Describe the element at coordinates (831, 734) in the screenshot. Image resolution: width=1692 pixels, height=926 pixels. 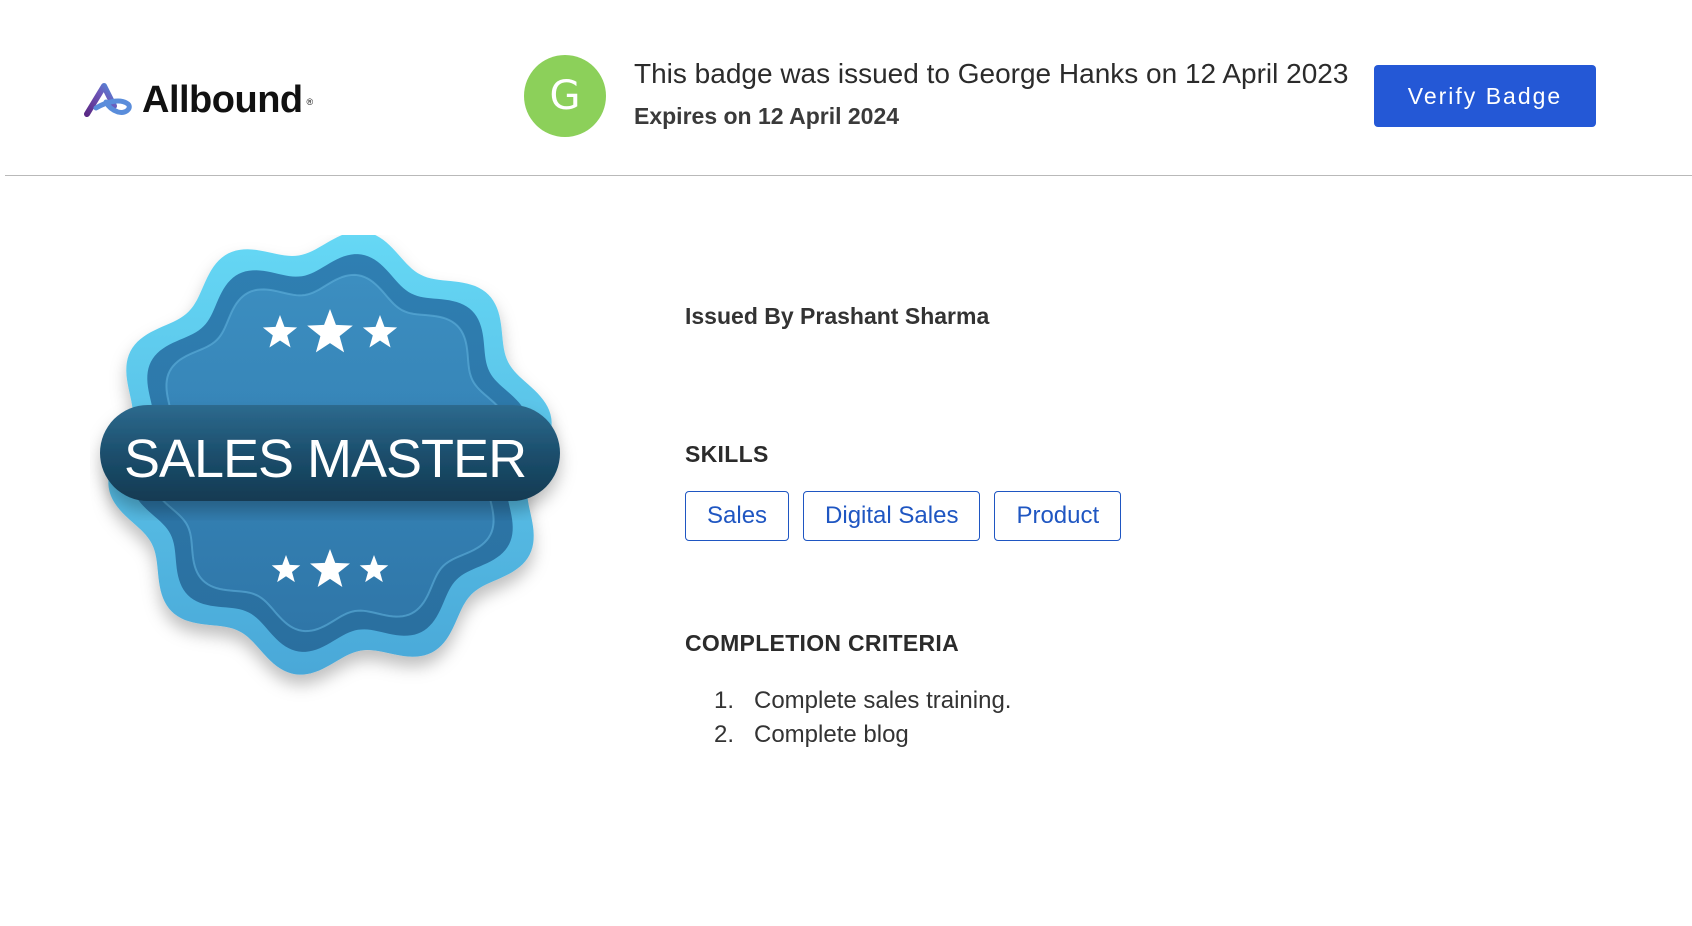
I see `criteria-text: Complete blog` at that location.